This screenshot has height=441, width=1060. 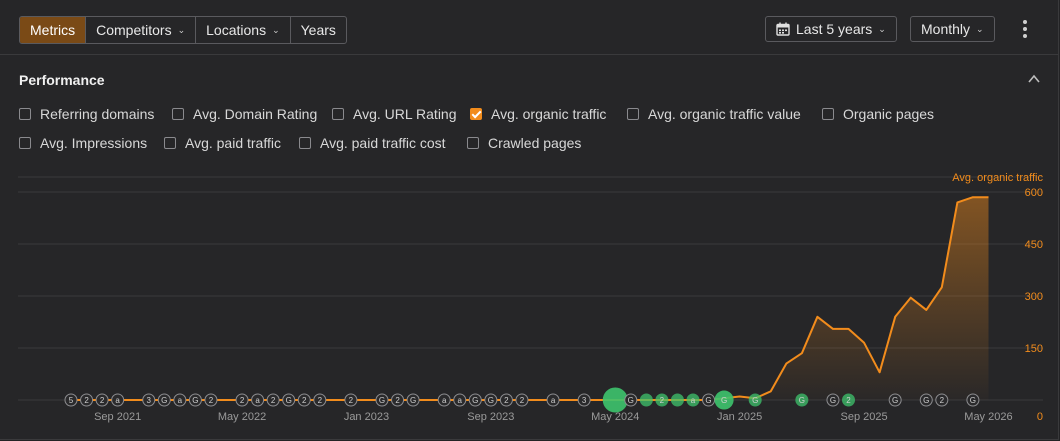 I want to click on y-tick-label: 600, so click(x=1034, y=193).